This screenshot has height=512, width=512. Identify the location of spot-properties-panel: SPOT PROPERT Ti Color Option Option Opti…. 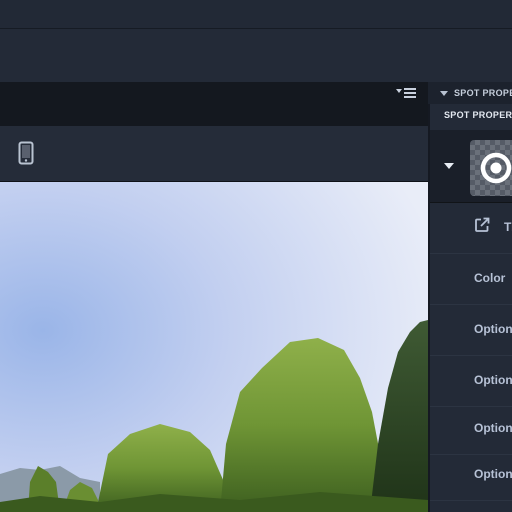
(470, 308).